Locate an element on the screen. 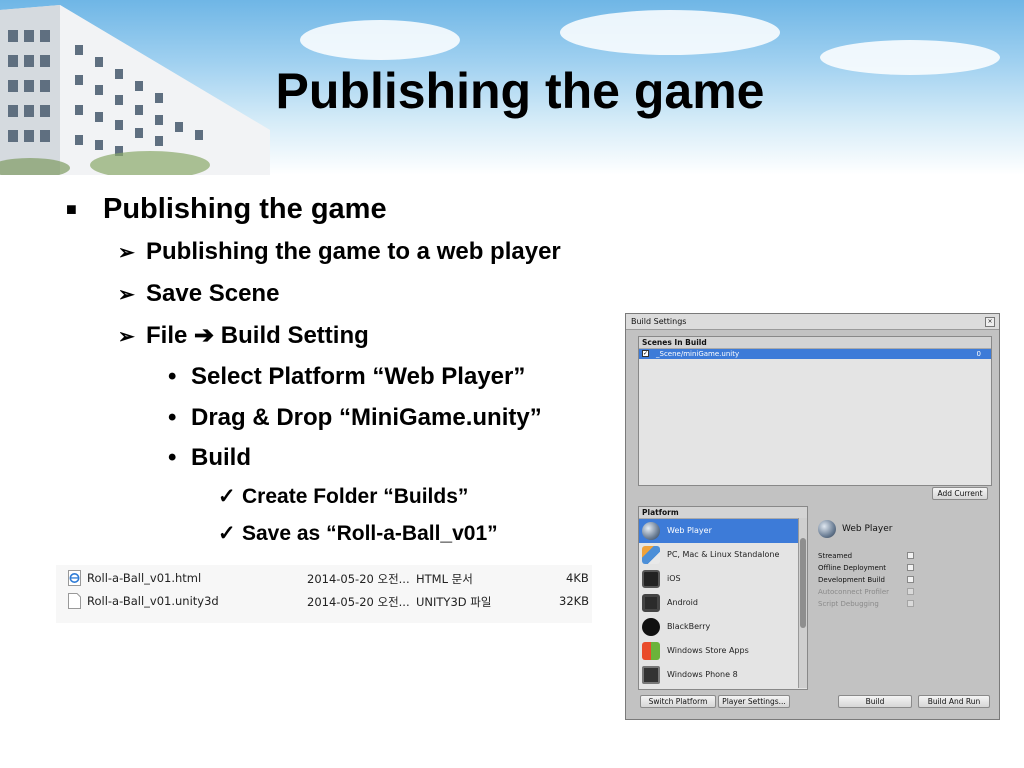 The width and height of the screenshot is (1024, 768). switch-platform-button: Switch Platform is located at coordinates (678, 701).